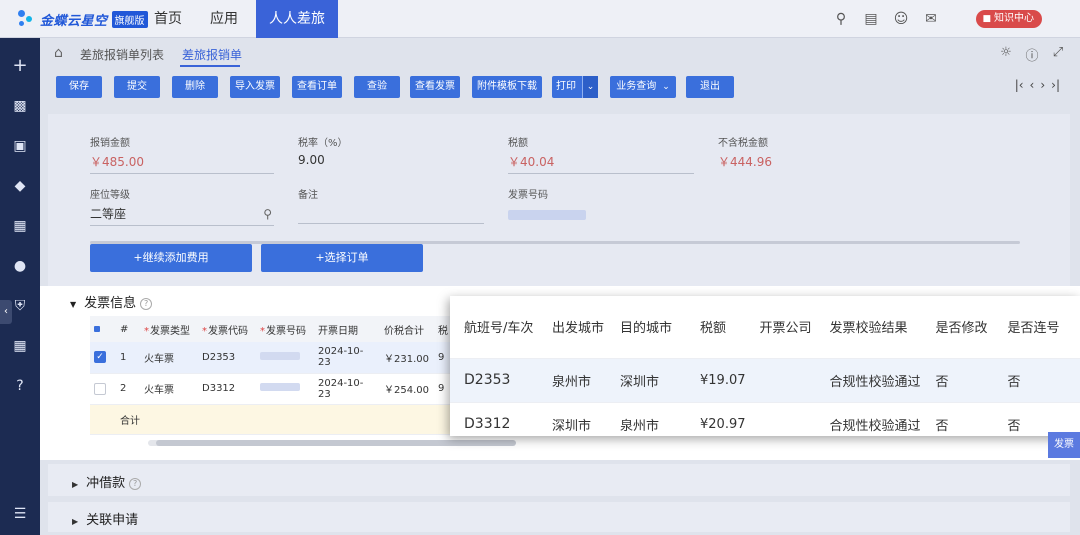 The width and height of the screenshot is (1080, 535). What do you see at coordinates (710, 87) in the screenshot?
I see `exit-button: 退出` at bounding box center [710, 87].